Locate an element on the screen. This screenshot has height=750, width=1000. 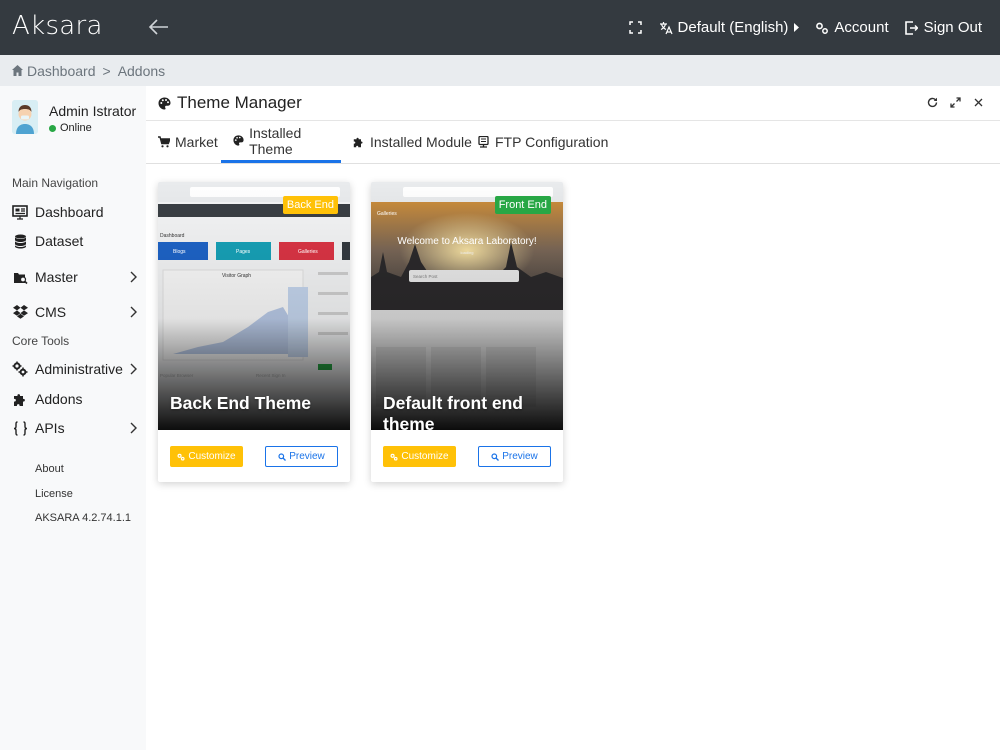
database-icon is located at coordinates (20, 241).